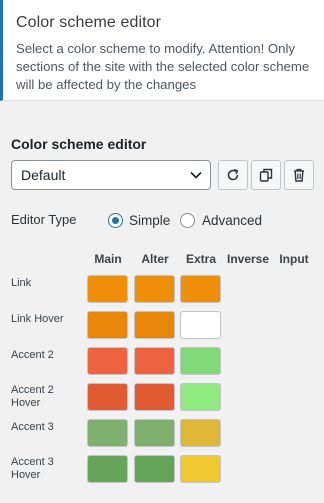 This screenshot has height=503, width=324. What do you see at coordinates (107, 325) in the screenshot?
I see `swatch-link-hover-main` at bounding box center [107, 325].